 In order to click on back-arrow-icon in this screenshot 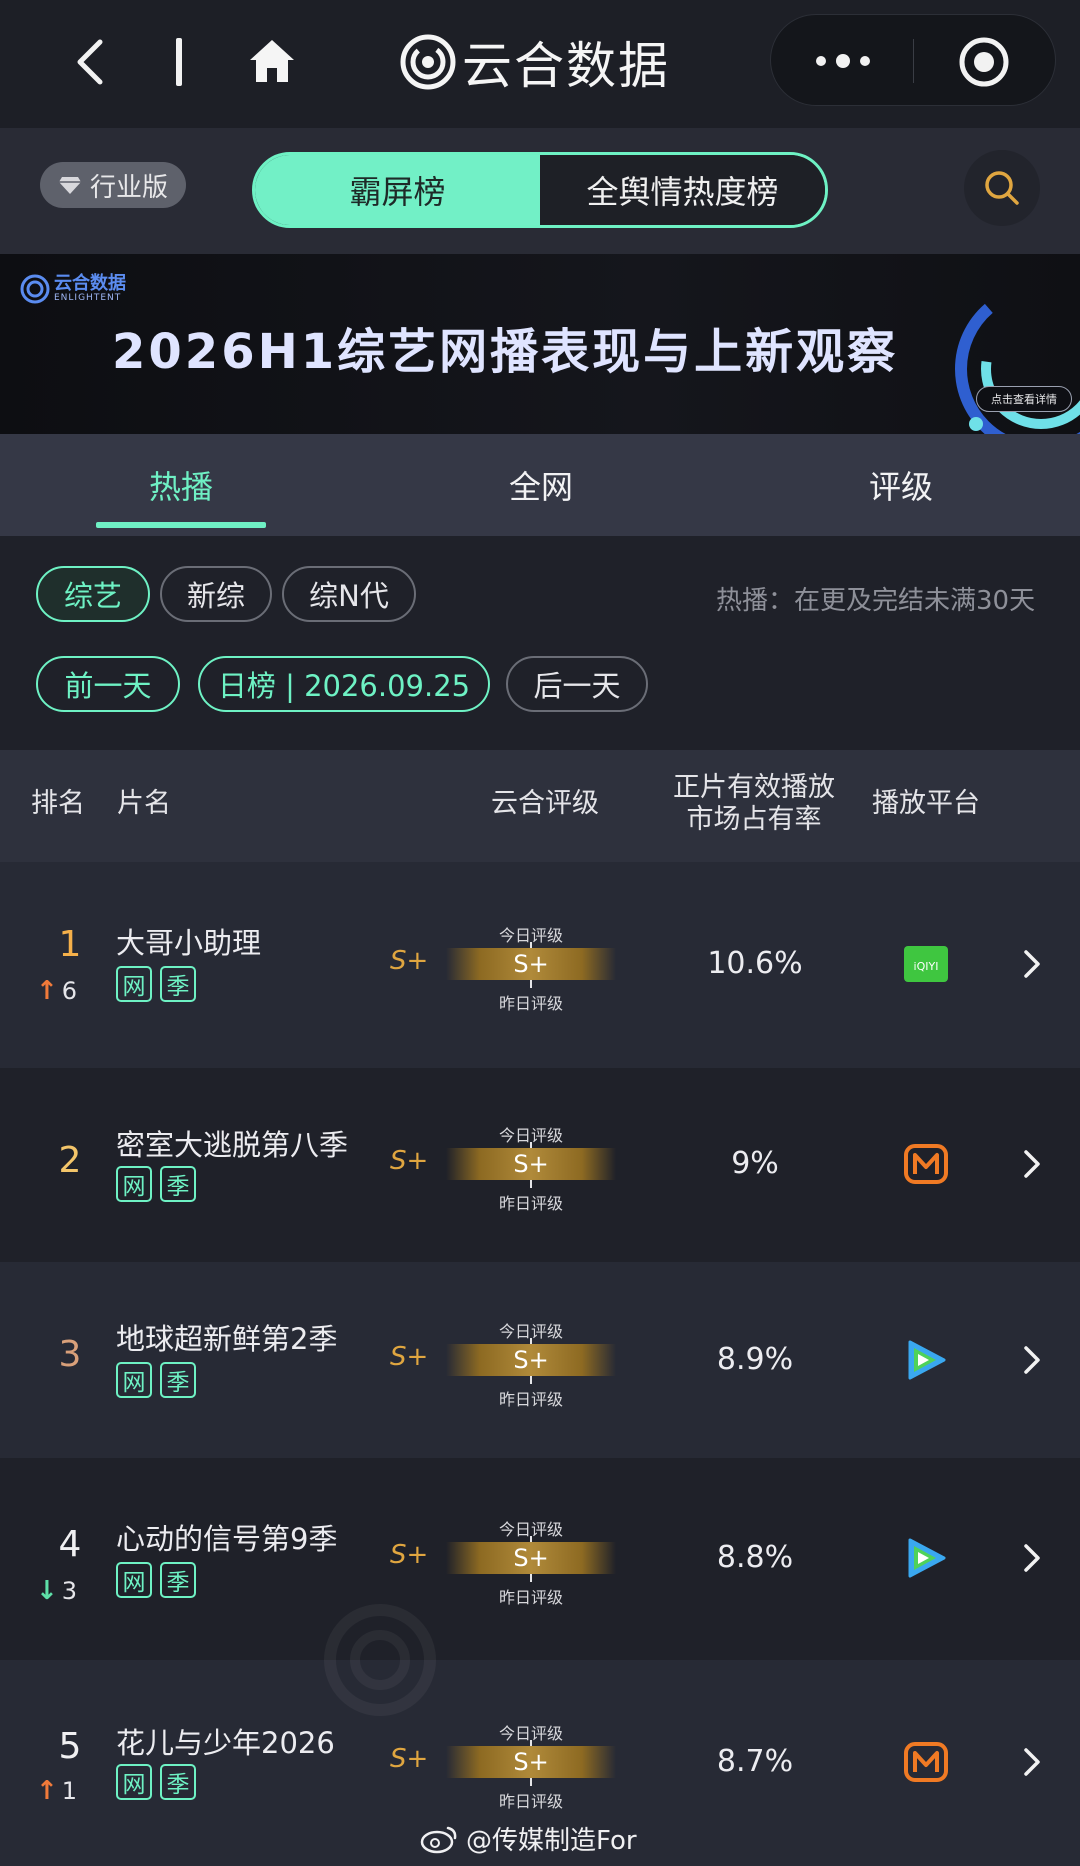, I will do `click(91, 62)`.